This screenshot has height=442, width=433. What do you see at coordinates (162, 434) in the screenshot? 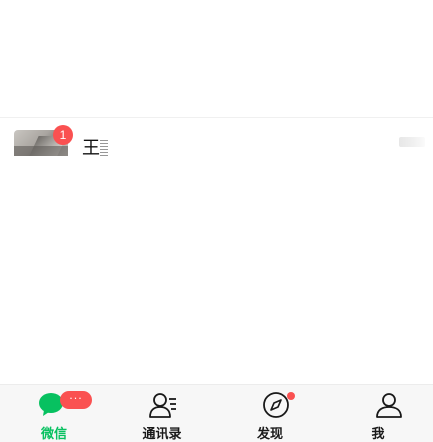
I see `tab-contacts-label: 通讯录` at bounding box center [162, 434].